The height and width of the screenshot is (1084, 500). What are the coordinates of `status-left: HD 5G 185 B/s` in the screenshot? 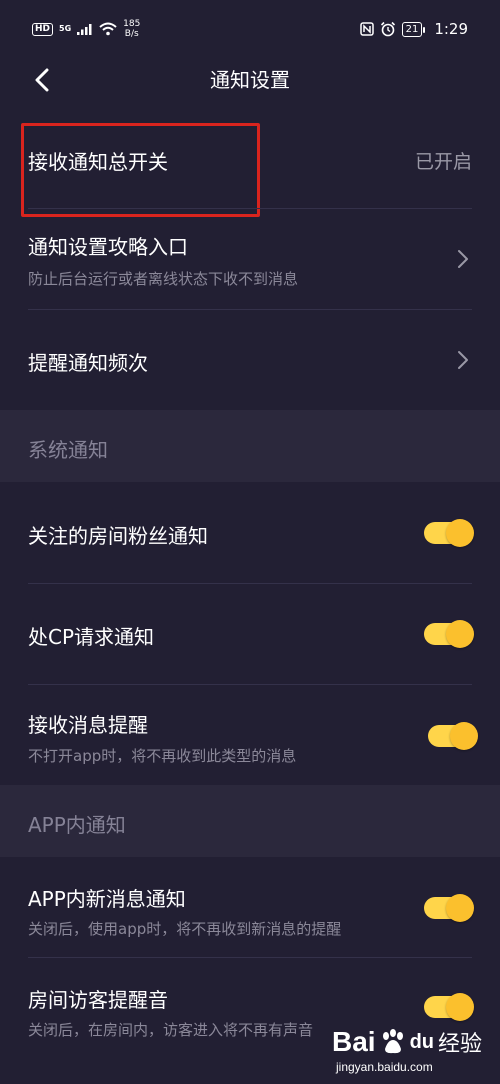 It's located at (86, 29).